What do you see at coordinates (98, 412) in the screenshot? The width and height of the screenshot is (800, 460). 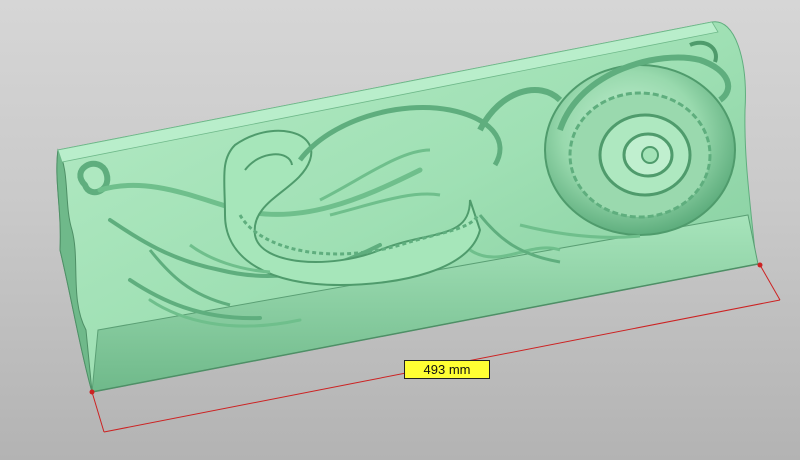 I see `measurement-leader-left` at bounding box center [98, 412].